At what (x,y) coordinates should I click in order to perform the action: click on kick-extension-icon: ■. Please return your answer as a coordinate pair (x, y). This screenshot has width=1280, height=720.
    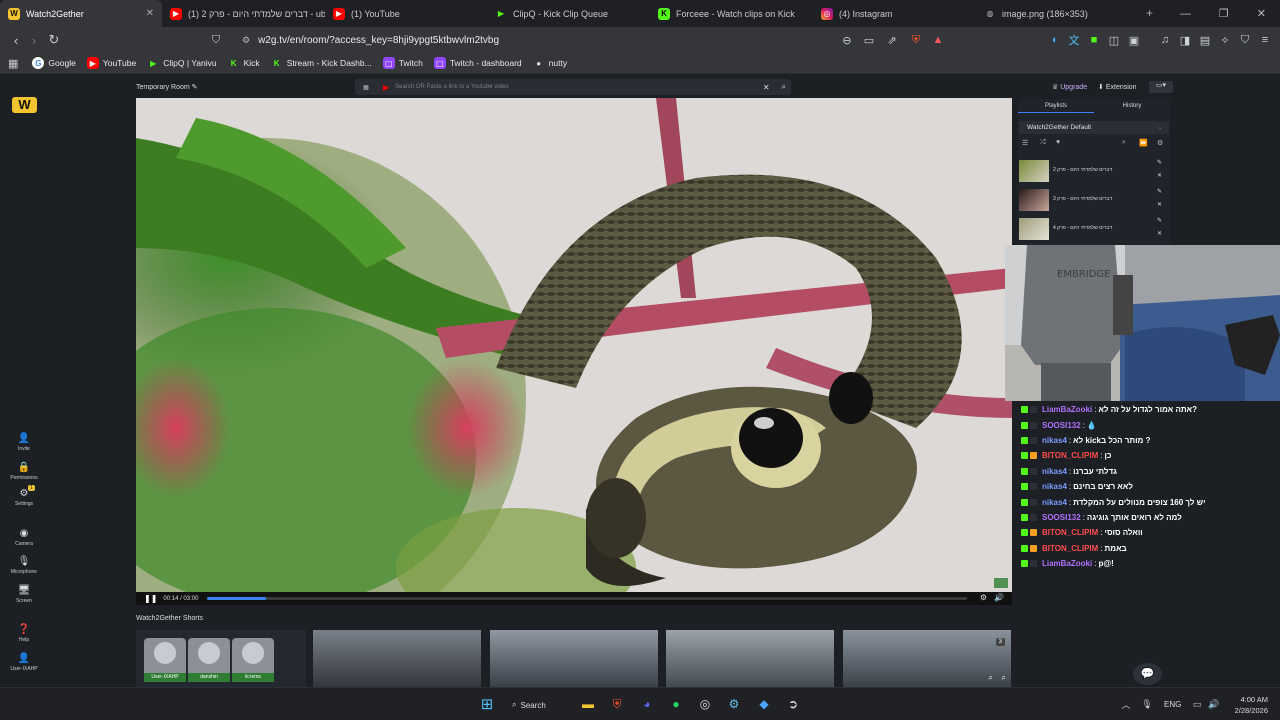
    Looking at the image, I should click on (1094, 40).